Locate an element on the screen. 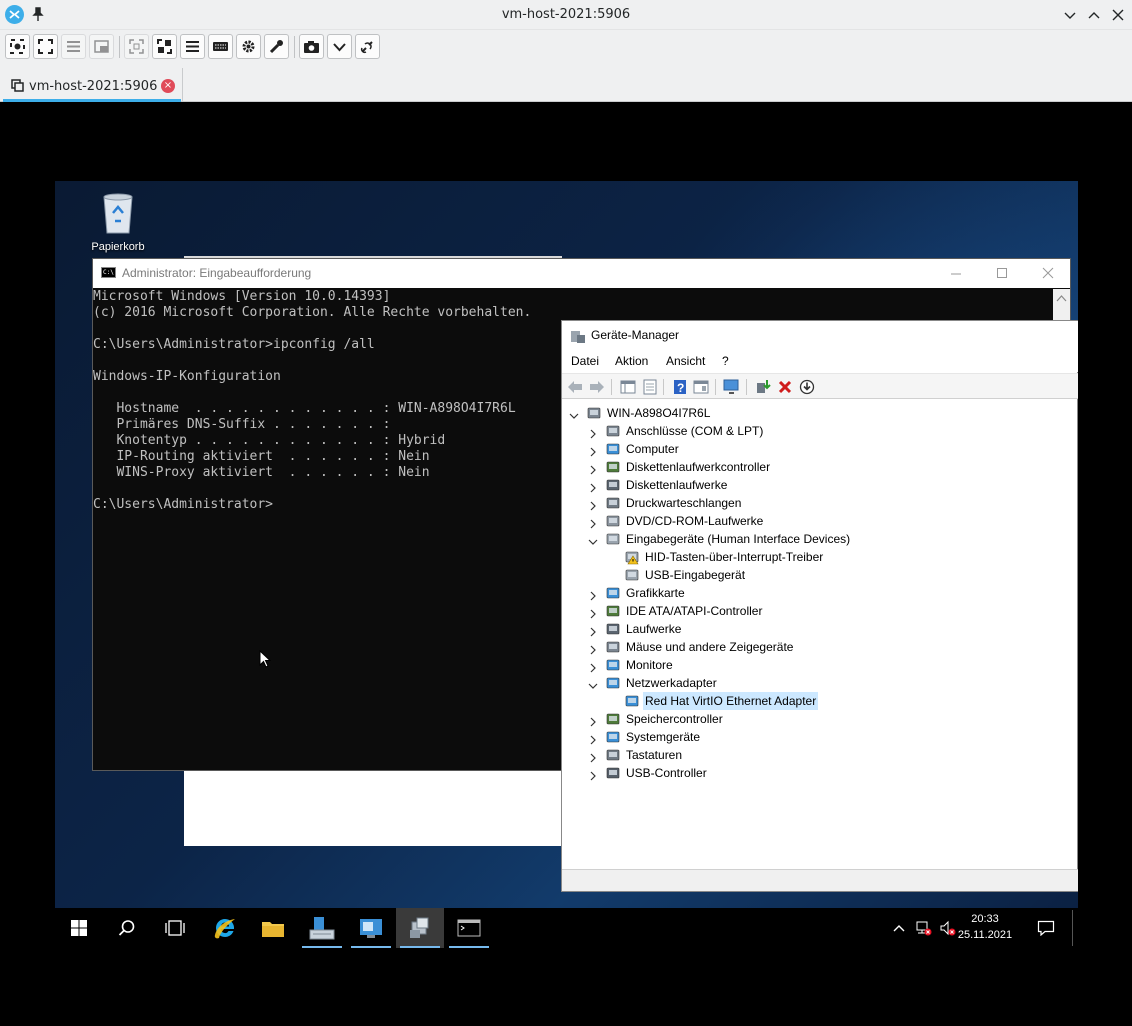 This screenshot has height=1026, width=1132. recycle-bin-label: Papierkorb is located at coordinates (118, 247).